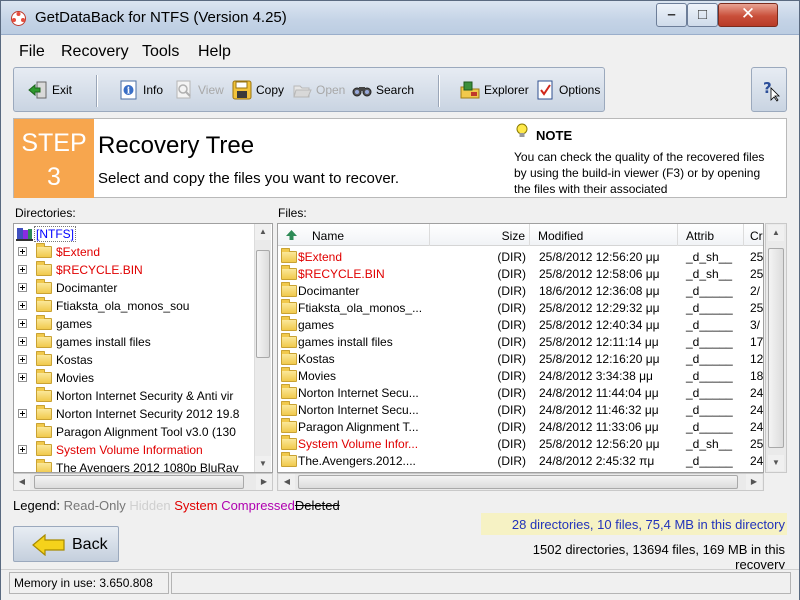  Describe the element at coordinates (66, 544) in the screenshot. I see `back-button: Back` at that location.